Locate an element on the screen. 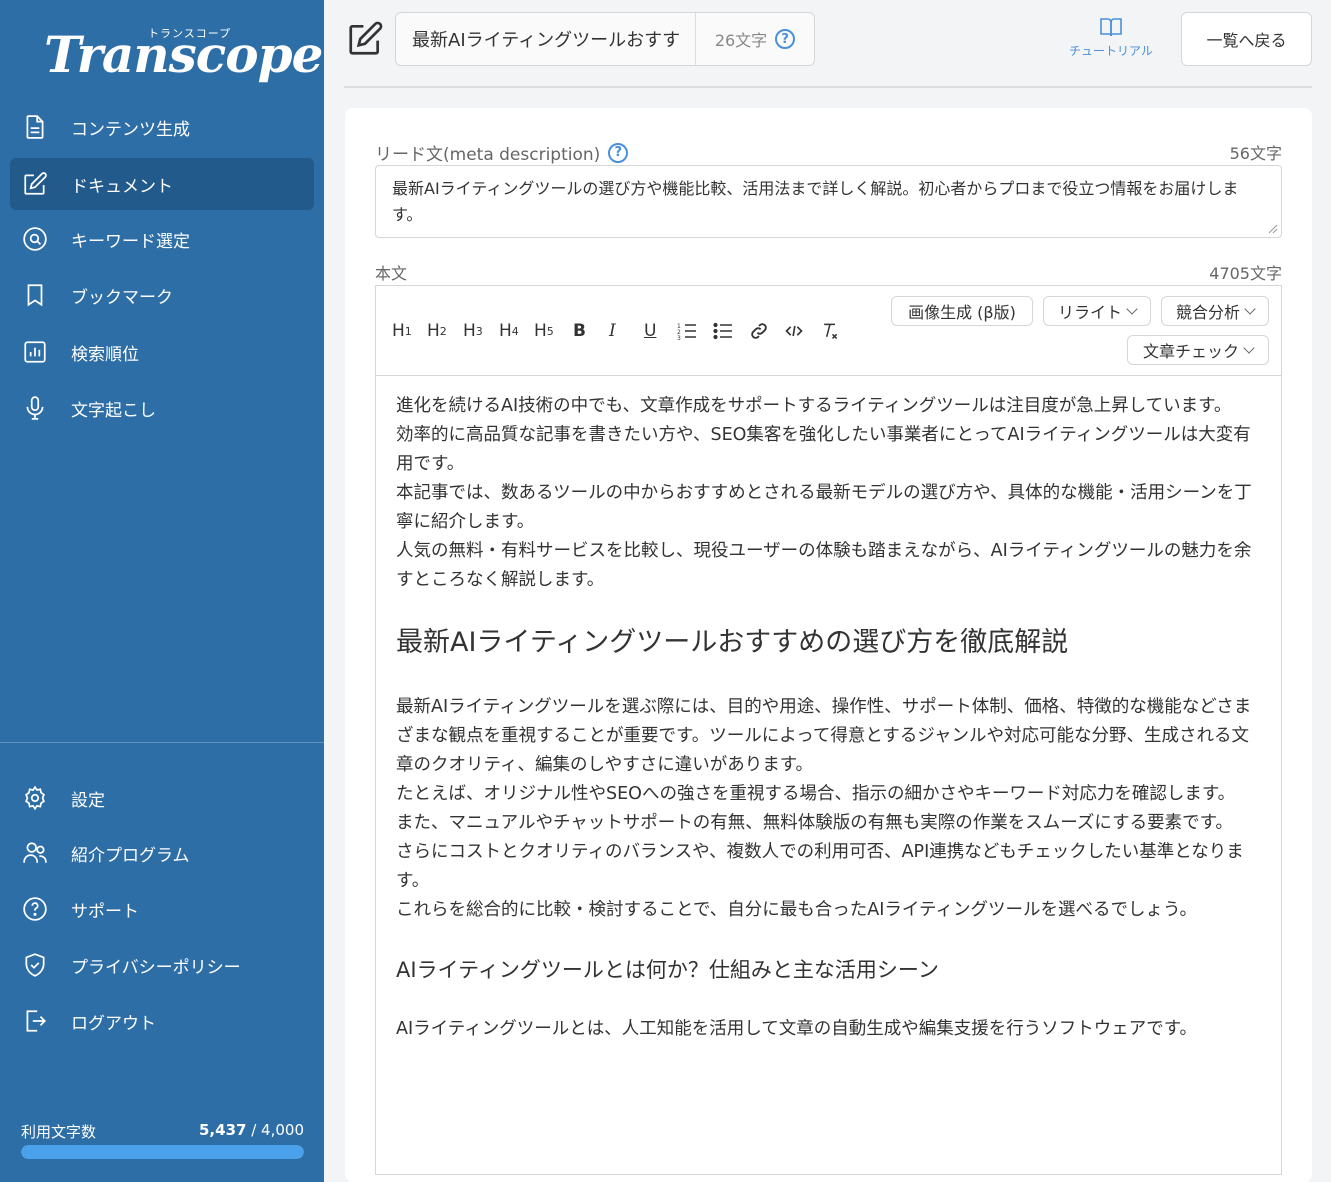 This screenshot has height=1182, width=1331. sidebar-item-label: ドキュメント is located at coordinates (122, 186).